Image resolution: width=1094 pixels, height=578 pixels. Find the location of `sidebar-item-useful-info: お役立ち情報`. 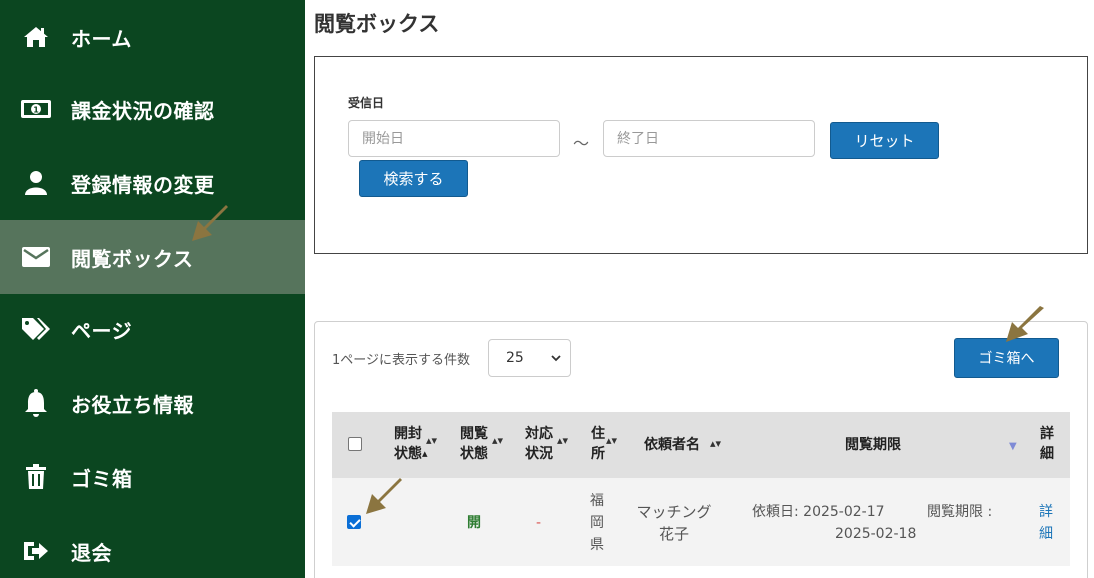

sidebar-item-useful-info: お役立ち情報 is located at coordinates (152, 403).